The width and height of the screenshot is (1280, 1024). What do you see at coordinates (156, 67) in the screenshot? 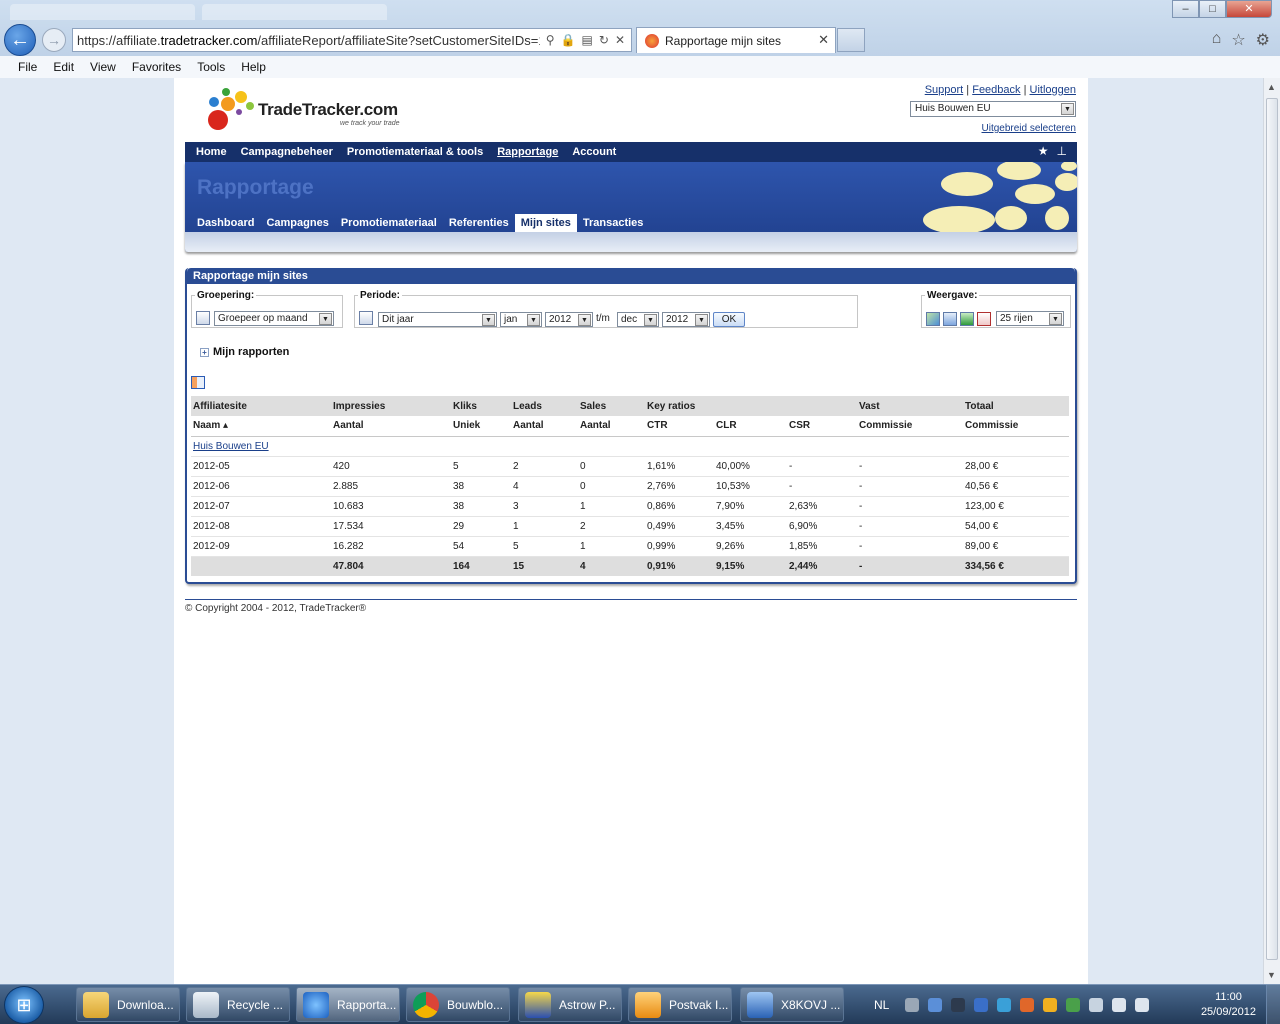
I see `menu-favorites: Favorites` at bounding box center [156, 67].